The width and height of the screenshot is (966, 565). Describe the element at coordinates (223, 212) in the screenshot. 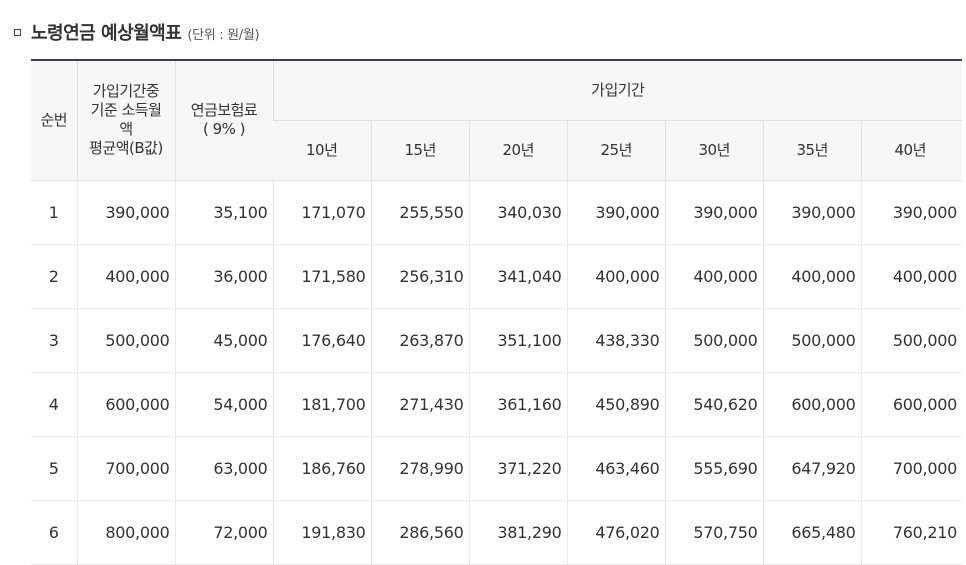

I see `row-premium: 35,100` at that location.